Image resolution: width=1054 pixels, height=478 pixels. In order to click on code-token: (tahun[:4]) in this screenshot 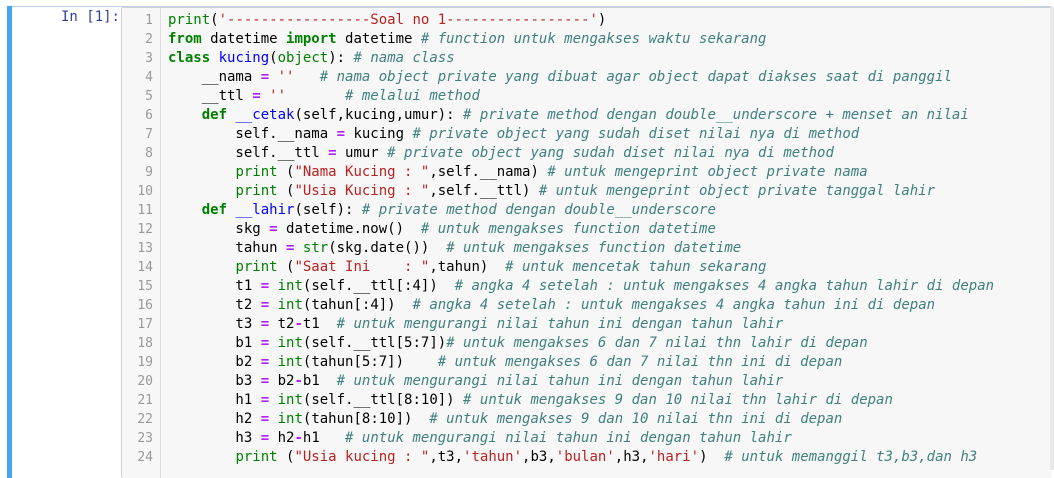, I will do `click(357, 305)`.